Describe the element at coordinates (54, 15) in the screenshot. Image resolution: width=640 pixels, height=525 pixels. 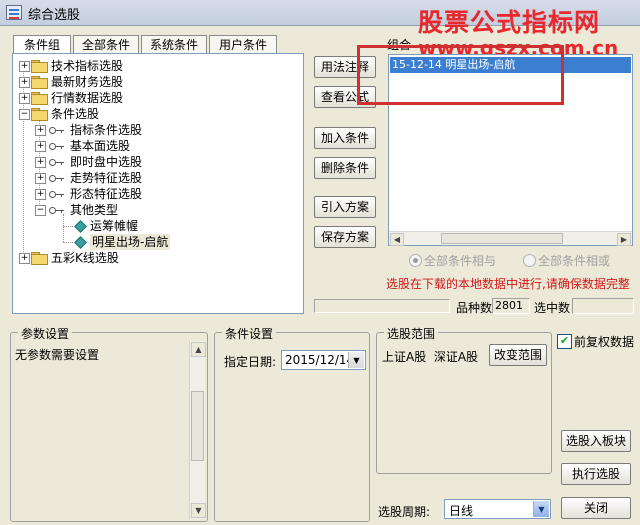
I see `window-title: 综合选股` at that location.